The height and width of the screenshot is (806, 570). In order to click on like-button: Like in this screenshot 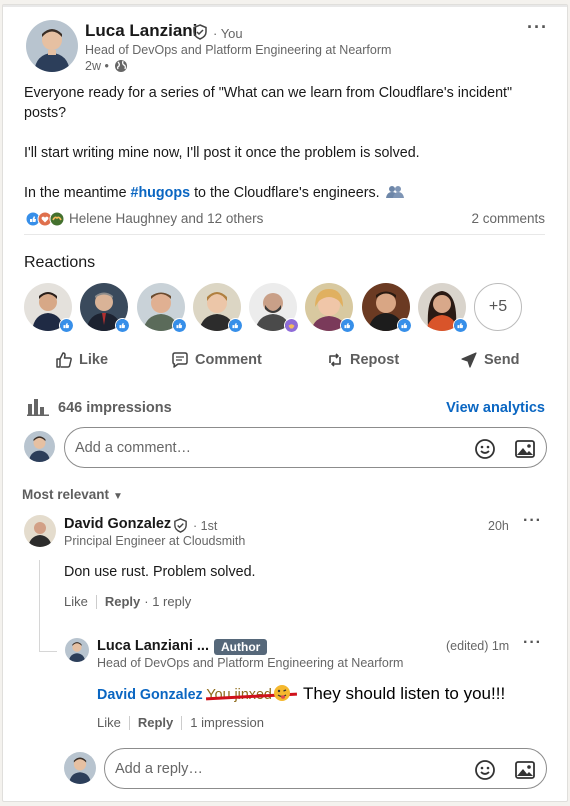, I will do `click(81, 360)`.